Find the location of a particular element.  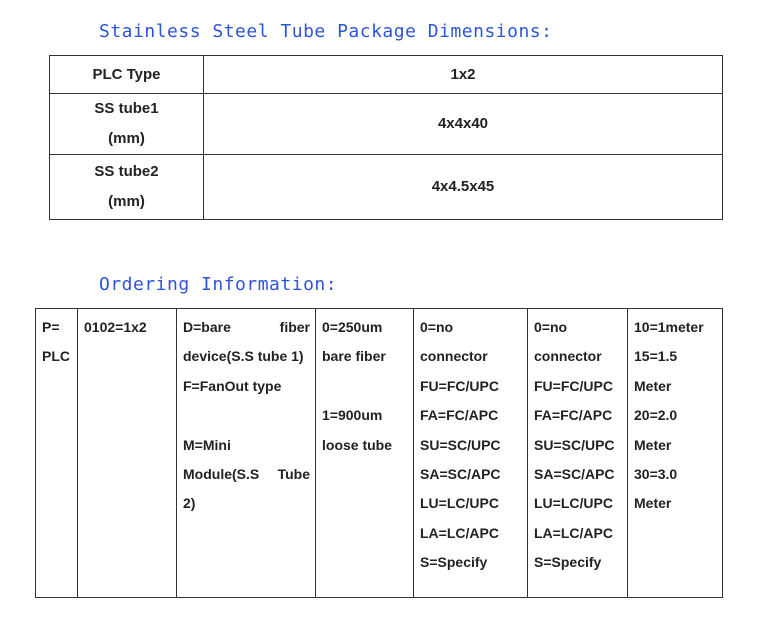

ss-tube1-label: SS tube1 (mm) is located at coordinates (126, 124).